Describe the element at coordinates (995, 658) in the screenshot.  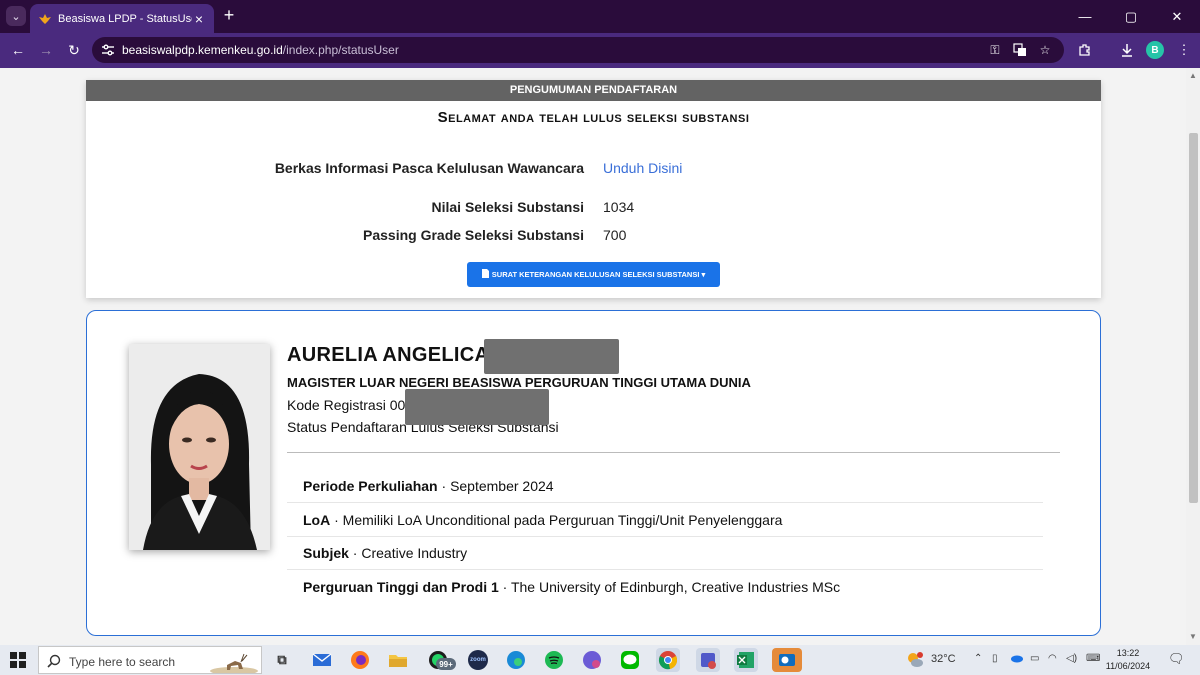
I see `device-icon: ▯` at that location.